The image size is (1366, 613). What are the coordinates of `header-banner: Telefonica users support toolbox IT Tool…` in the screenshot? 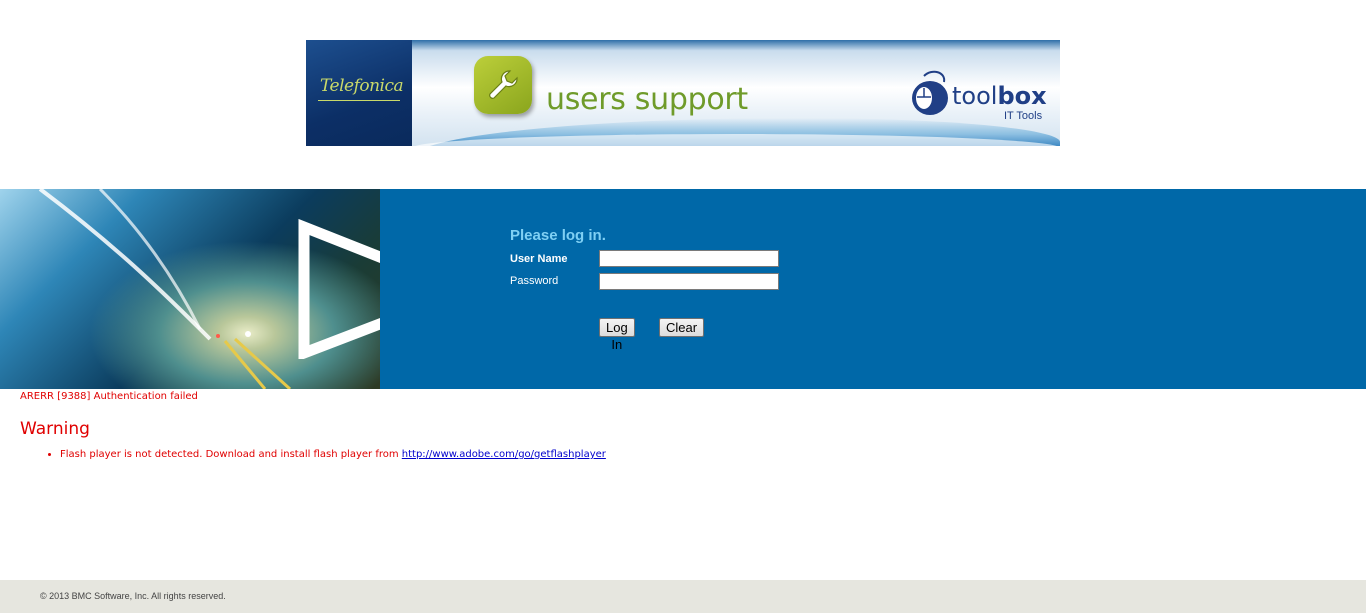 It's located at (683, 93).